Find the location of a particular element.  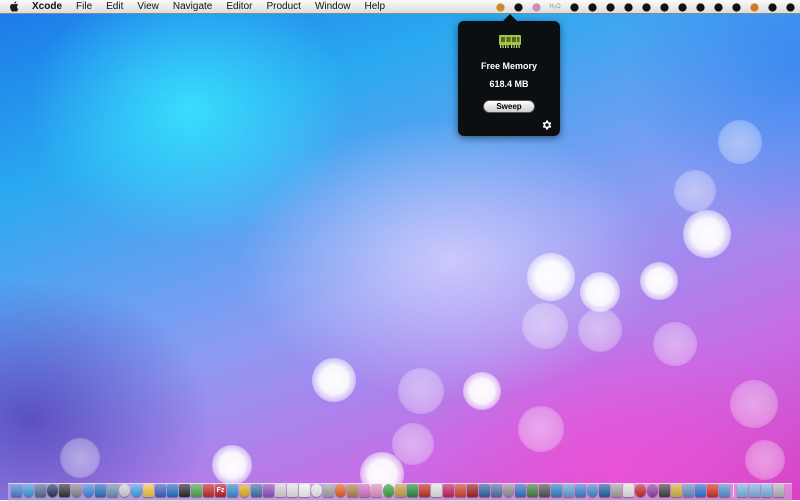

spotlight-search-icon is located at coordinates (790, 7).